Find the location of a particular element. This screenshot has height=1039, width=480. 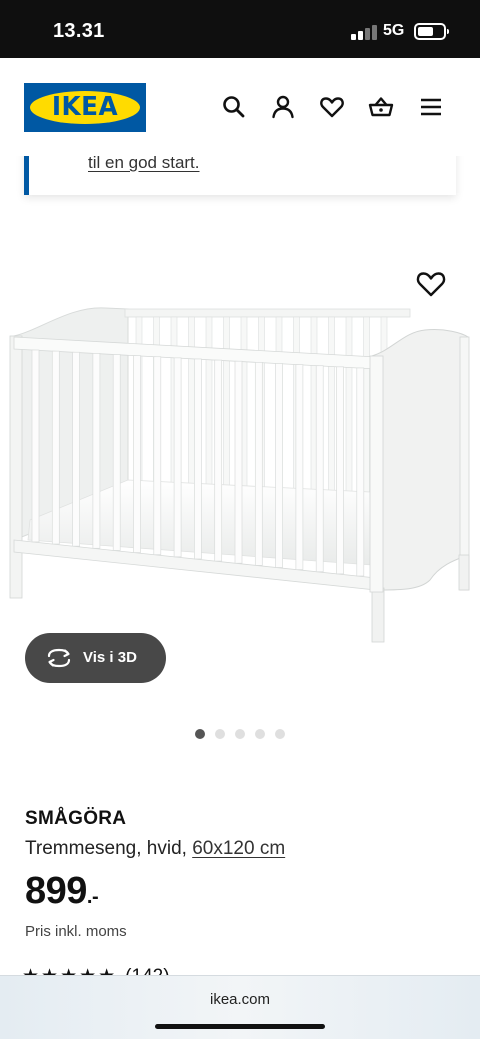

product-size-link: 60x120 cm is located at coordinates (238, 848).